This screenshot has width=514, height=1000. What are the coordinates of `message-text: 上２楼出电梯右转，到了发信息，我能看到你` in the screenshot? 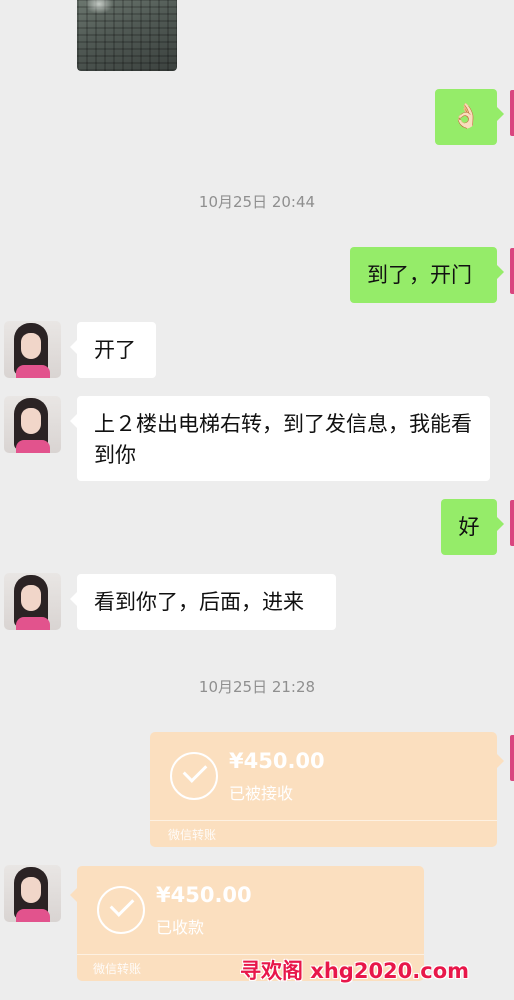 It's located at (283, 439).